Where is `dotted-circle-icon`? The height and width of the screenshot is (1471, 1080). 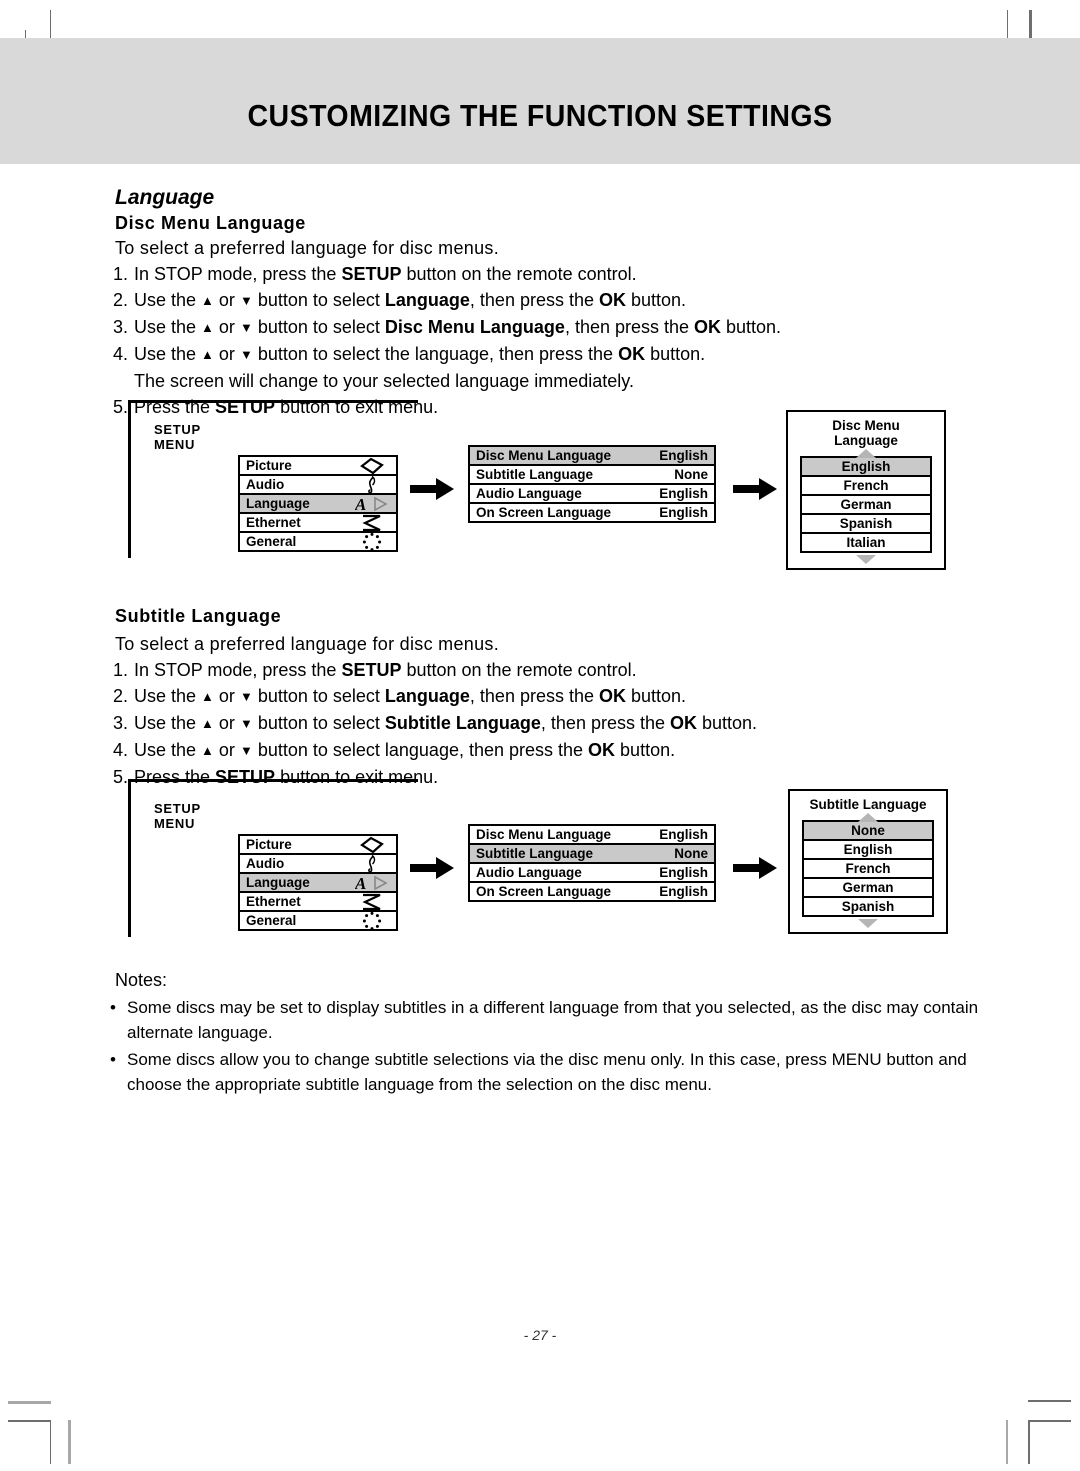
dotted-circle-icon is located at coordinates (372, 541).